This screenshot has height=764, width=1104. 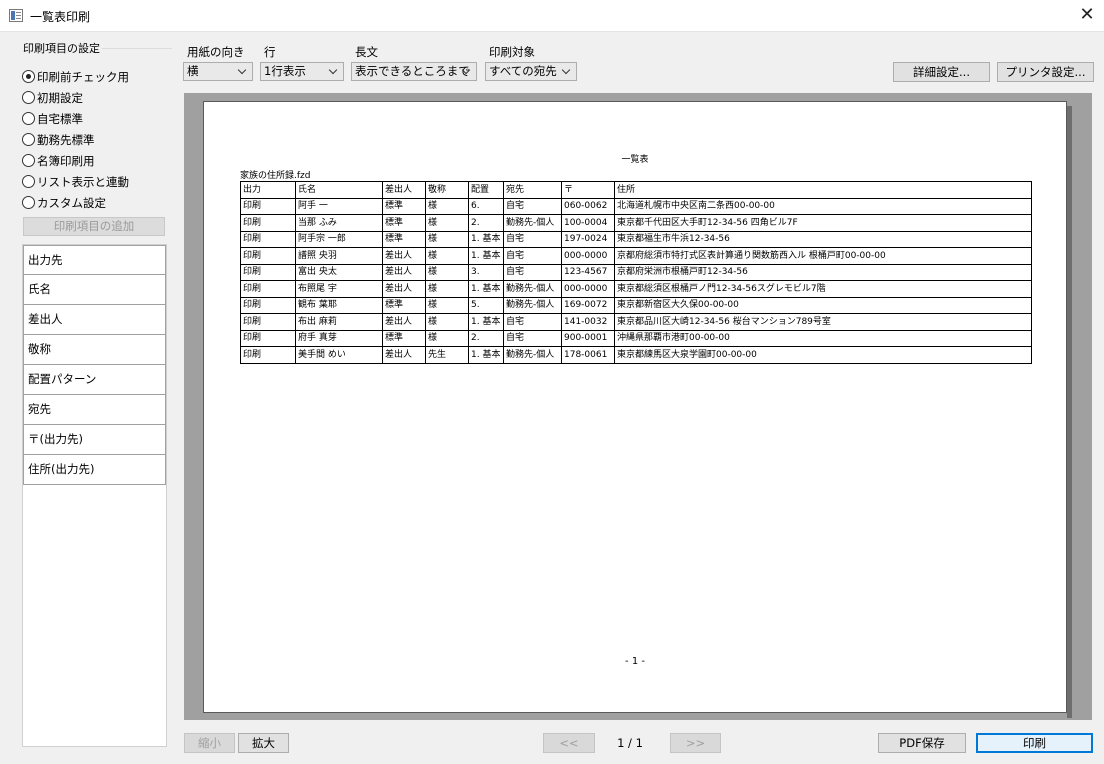 What do you see at coordinates (94, 350) in the screenshot?
I see `print-item-row: 敬称` at bounding box center [94, 350].